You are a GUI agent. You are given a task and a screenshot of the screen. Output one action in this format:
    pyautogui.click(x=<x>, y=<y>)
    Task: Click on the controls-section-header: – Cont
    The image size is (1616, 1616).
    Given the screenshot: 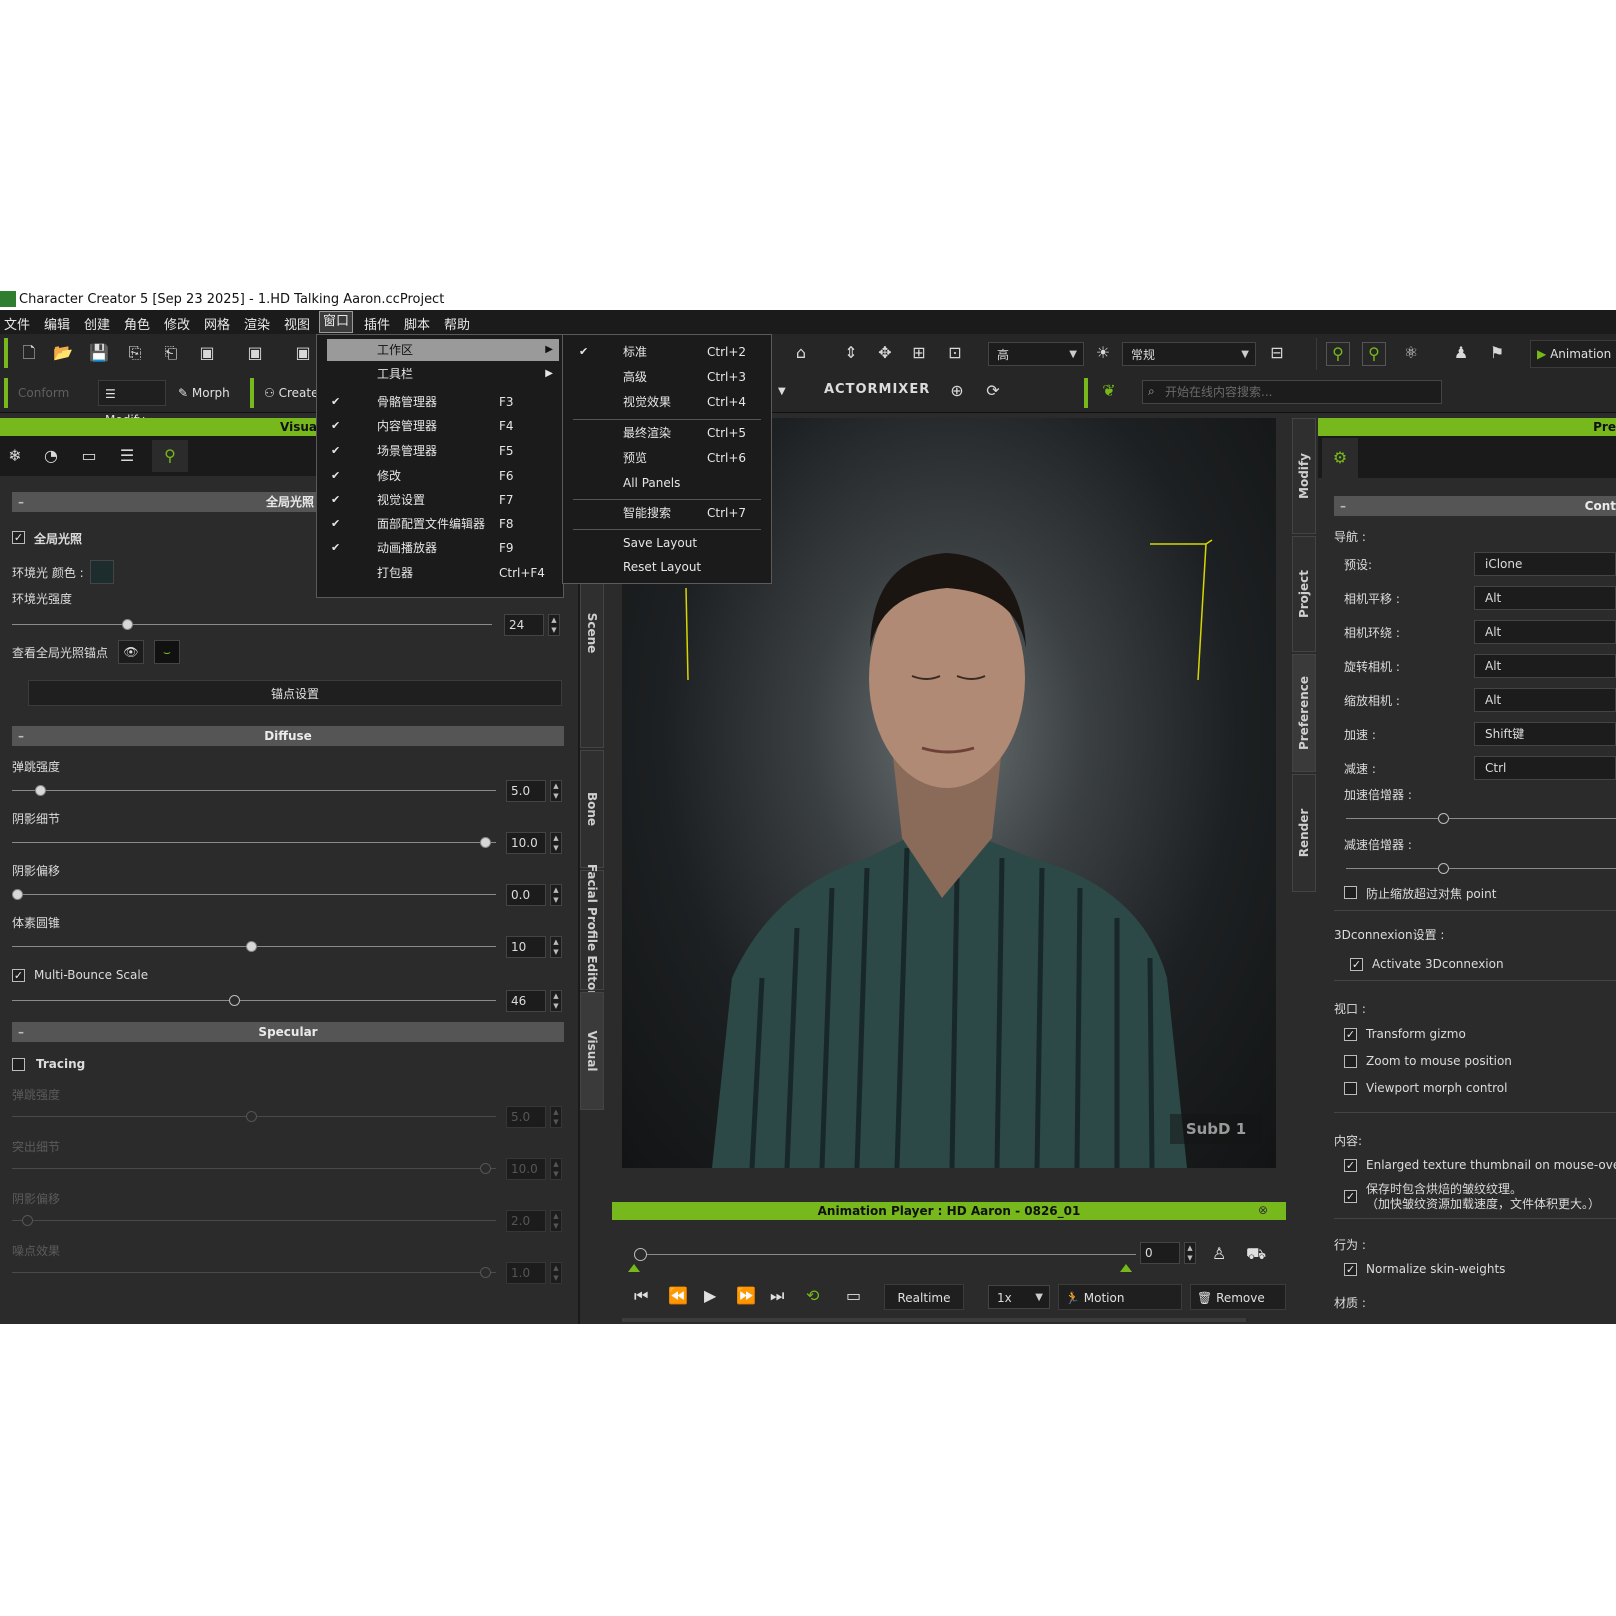 What is the action you would take?
    pyautogui.click(x=1475, y=506)
    